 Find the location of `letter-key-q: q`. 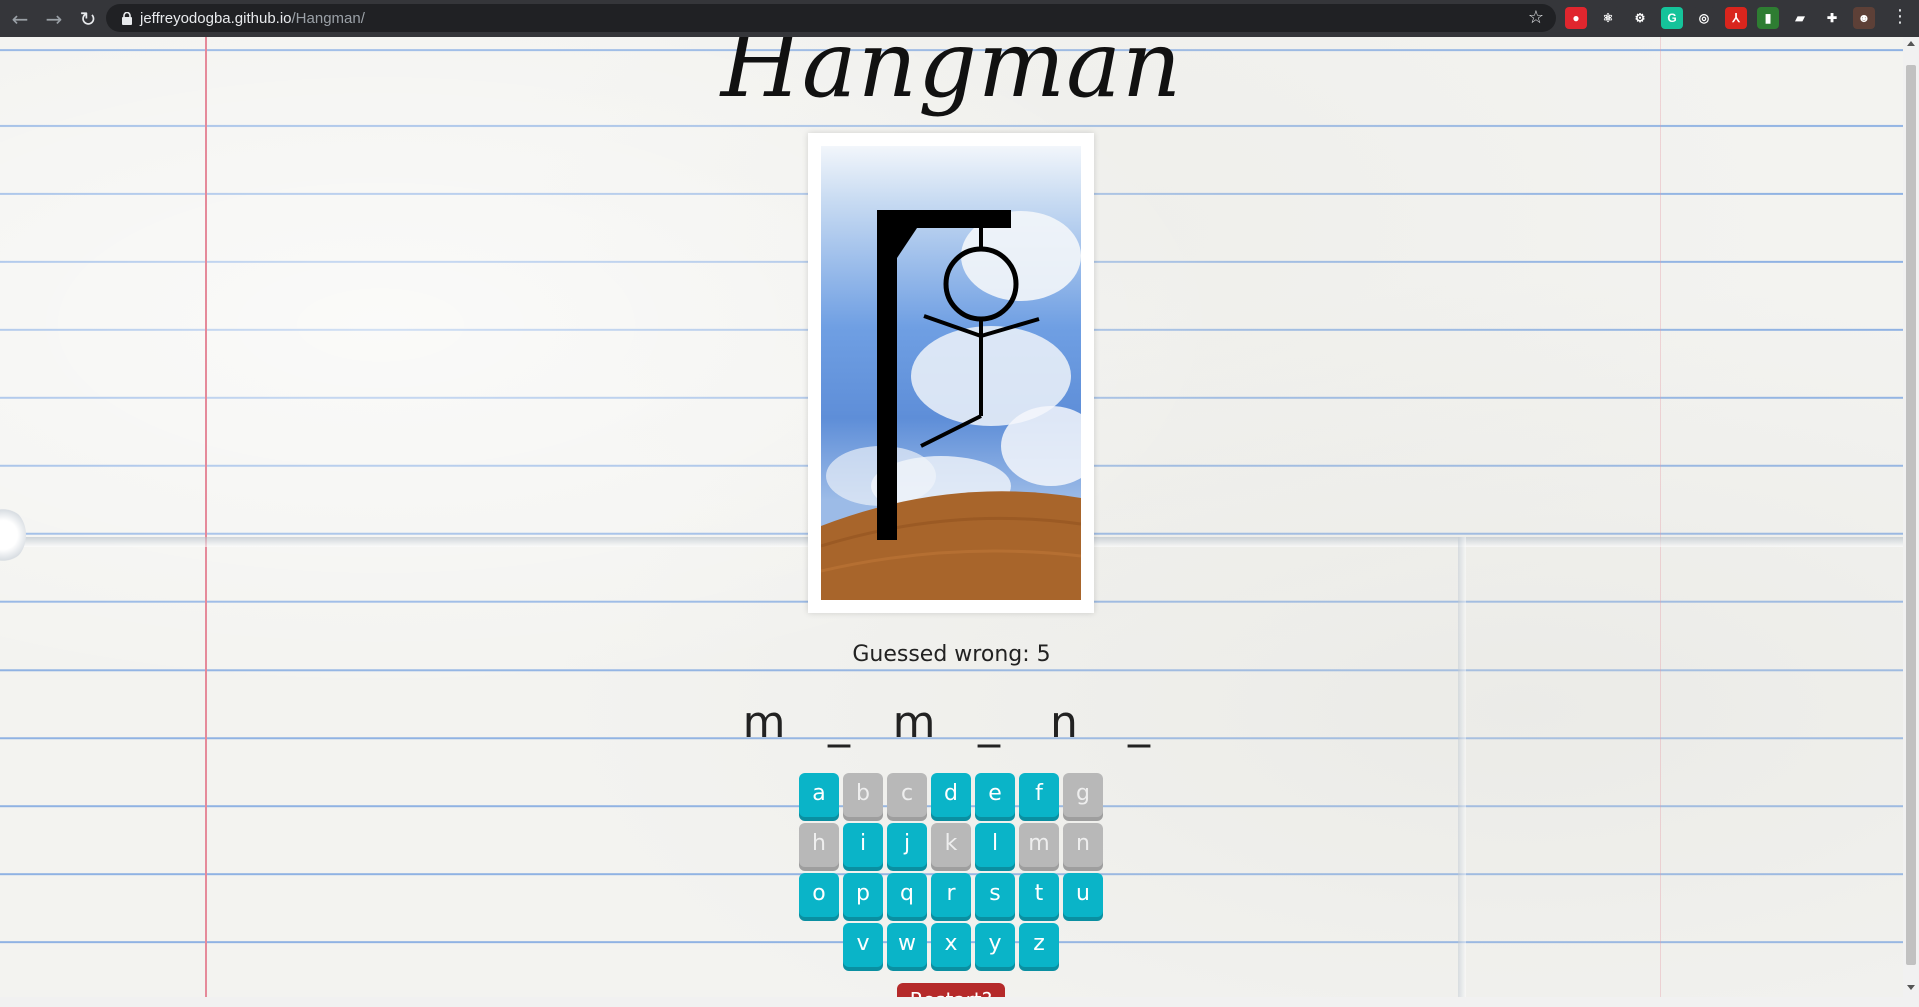

letter-key-q: q is located at coordinates (907, 895).